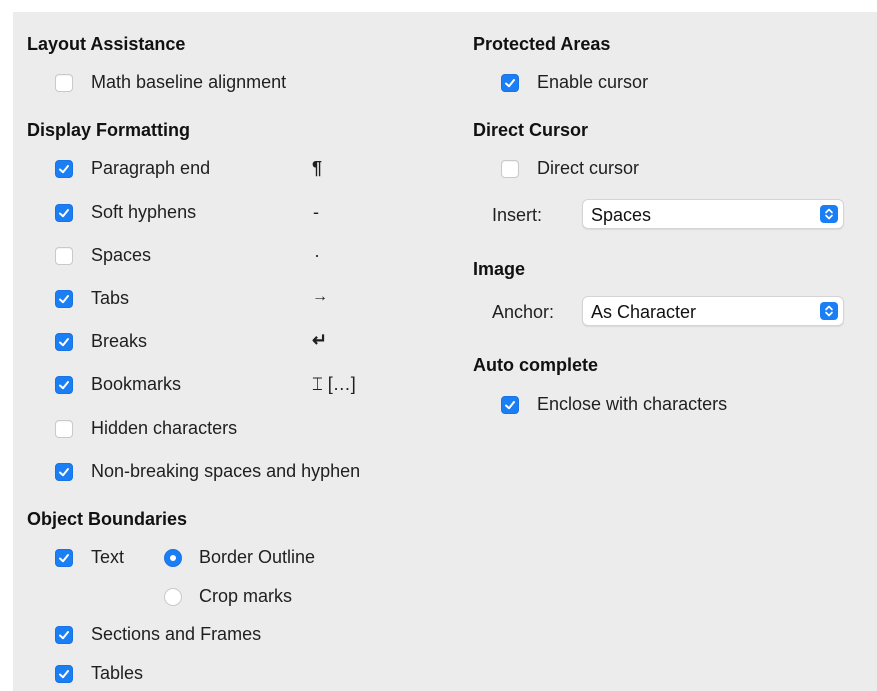  I want to click on crop-marks-radio, so click(173, 597).